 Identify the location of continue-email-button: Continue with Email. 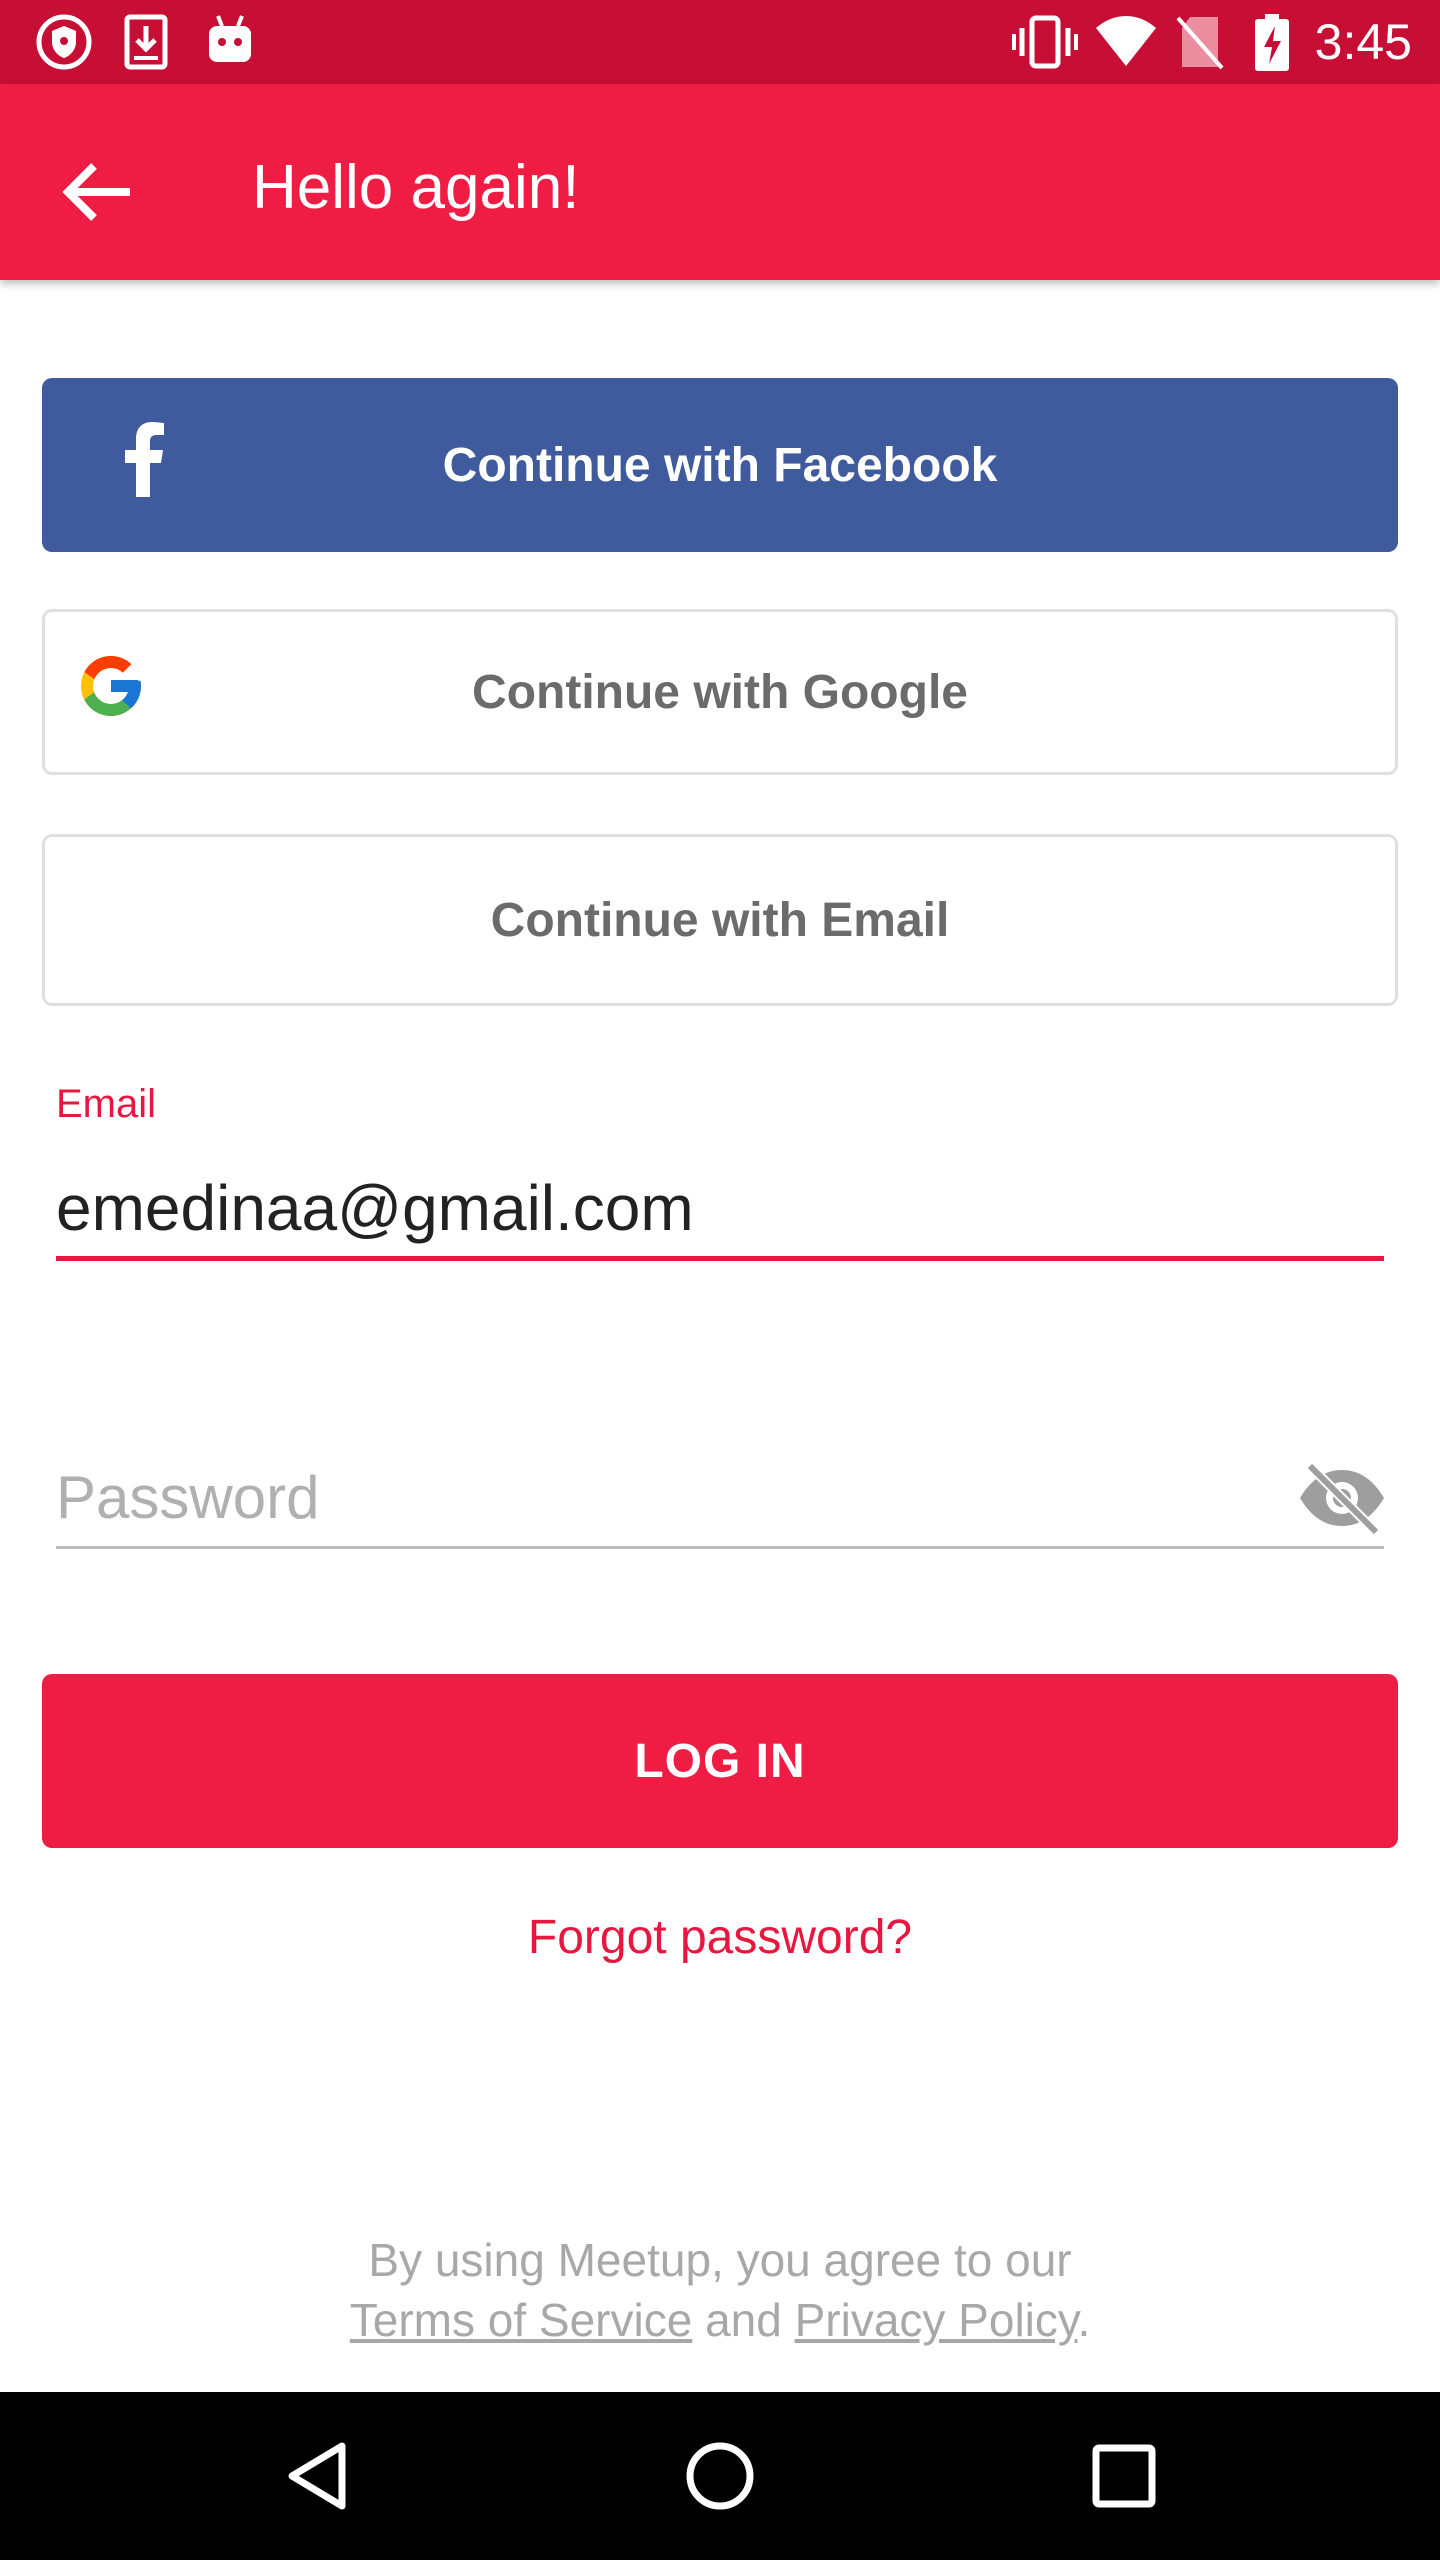
(720, 920).